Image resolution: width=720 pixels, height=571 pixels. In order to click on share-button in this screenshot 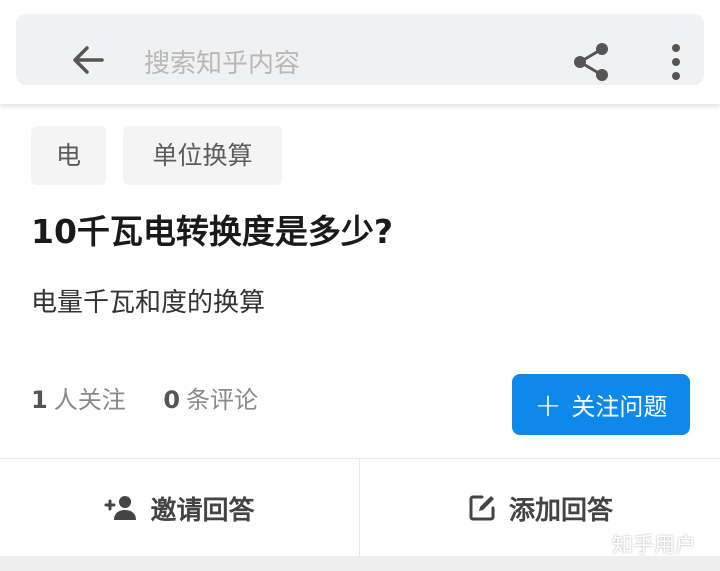, I will do `click(591, 62)`.